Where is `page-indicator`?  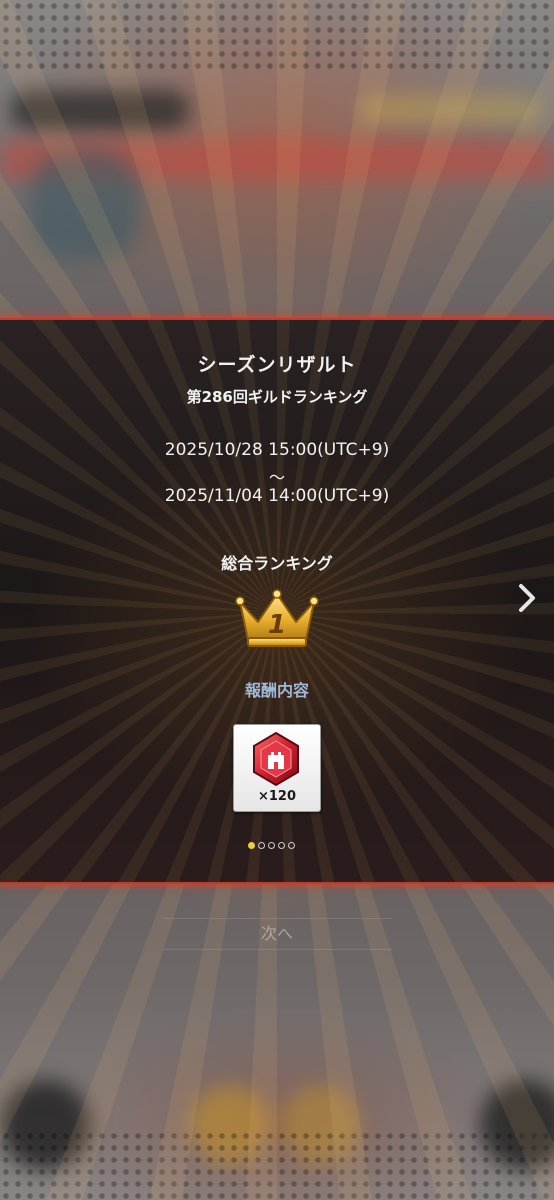 page-indicator is located at coordinates (271, 847).